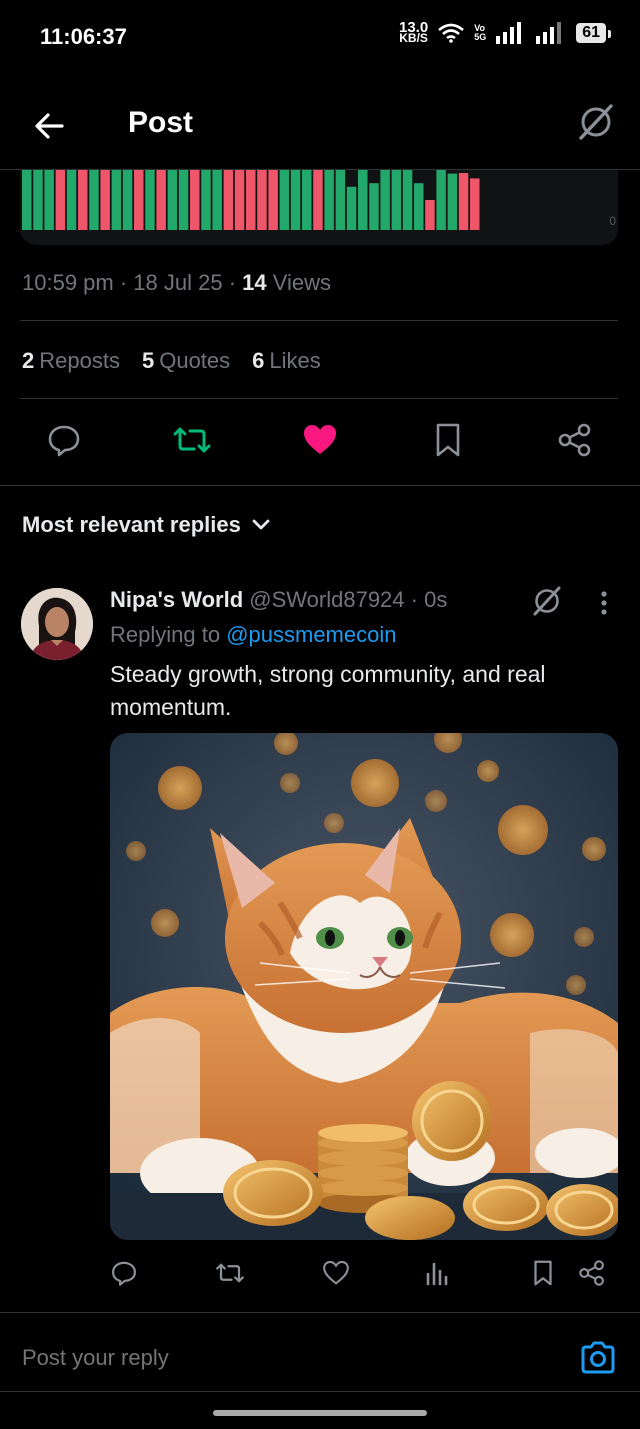 This screenshot has width=640, height=1429. I want to click on post-action-bar, so click(320, 443).